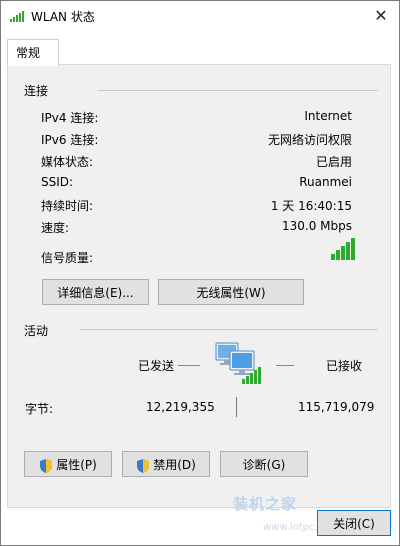 The image size is (400, 546). Describe the element at coordinates (200, 48) in the screenshot. I see `tab-strip: 常规` at that location.